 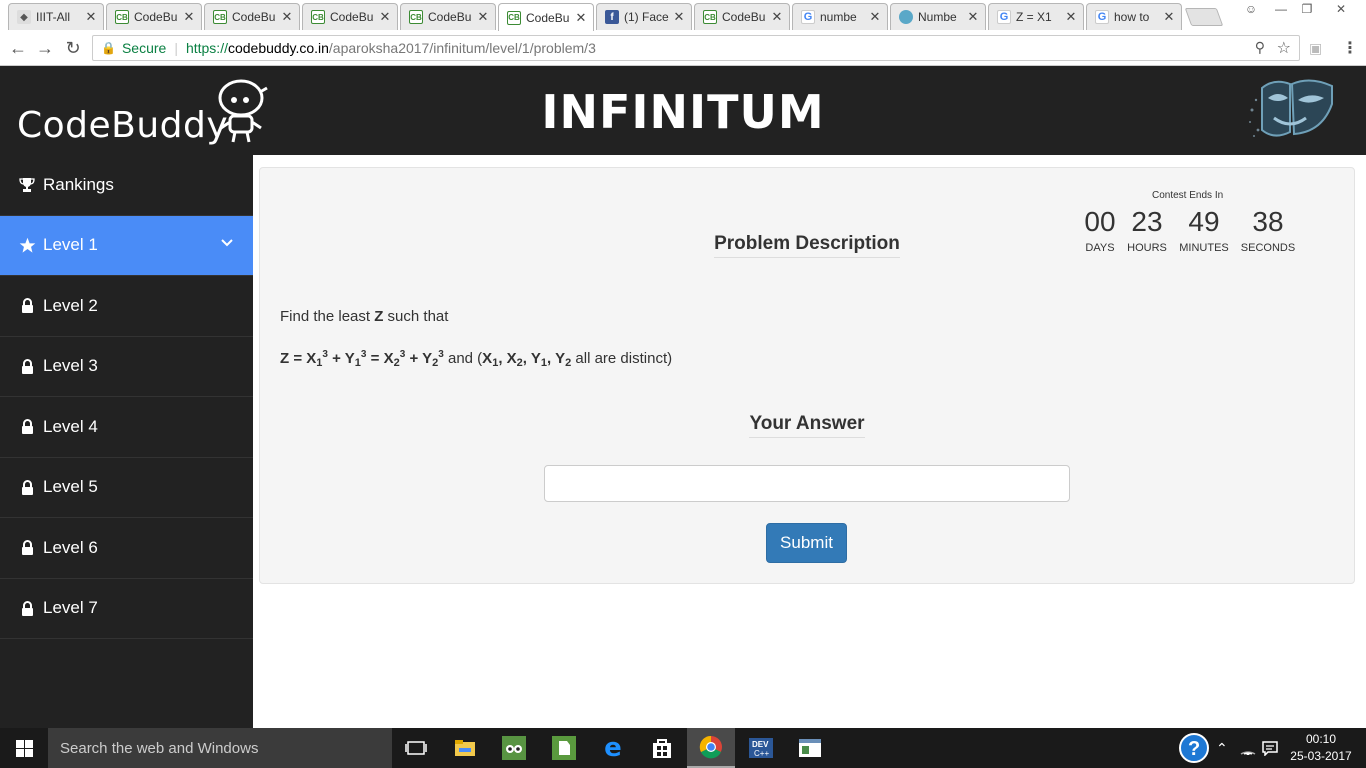 I want to click on evernote-icon, so click(x=564, y=748).